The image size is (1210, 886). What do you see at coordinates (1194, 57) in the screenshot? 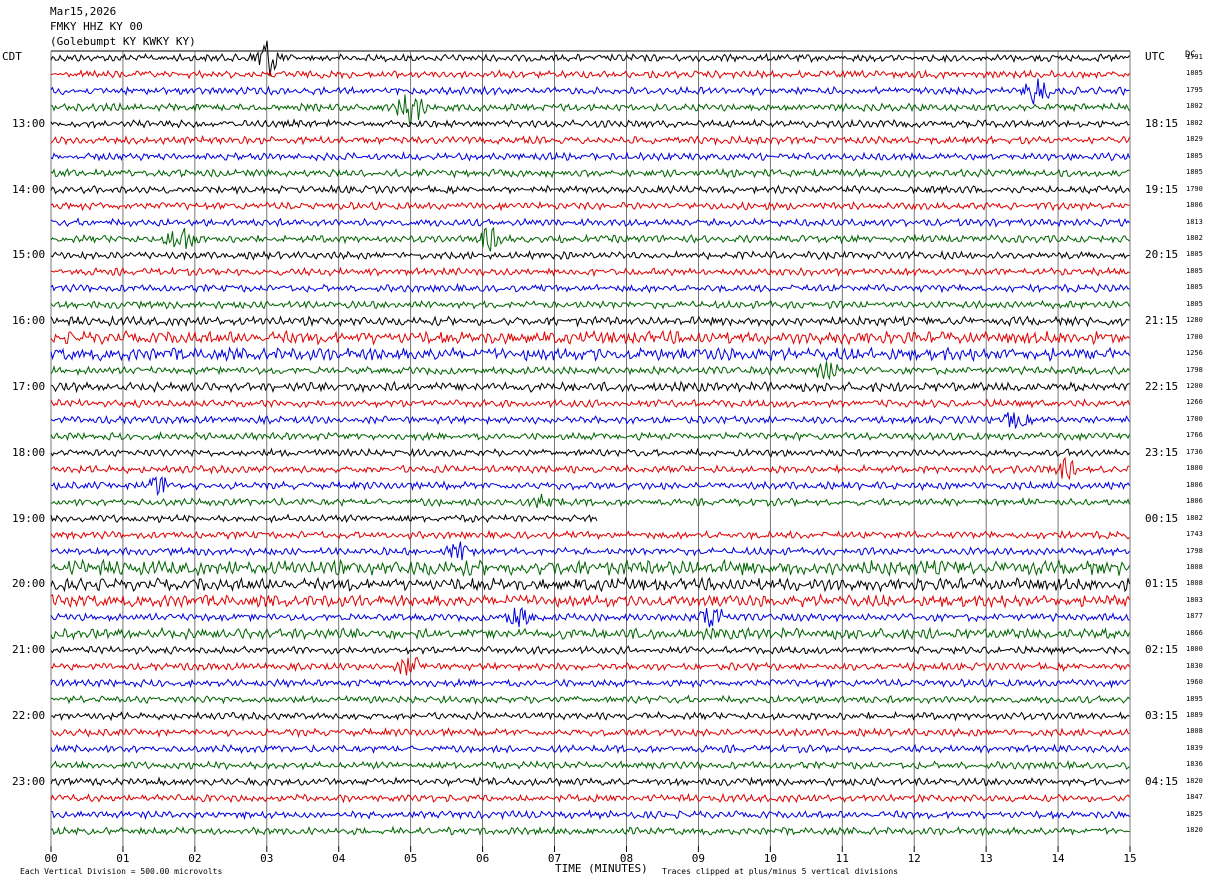
I see `dc-offset-label: 1791` at bounding box center [1194, 57].